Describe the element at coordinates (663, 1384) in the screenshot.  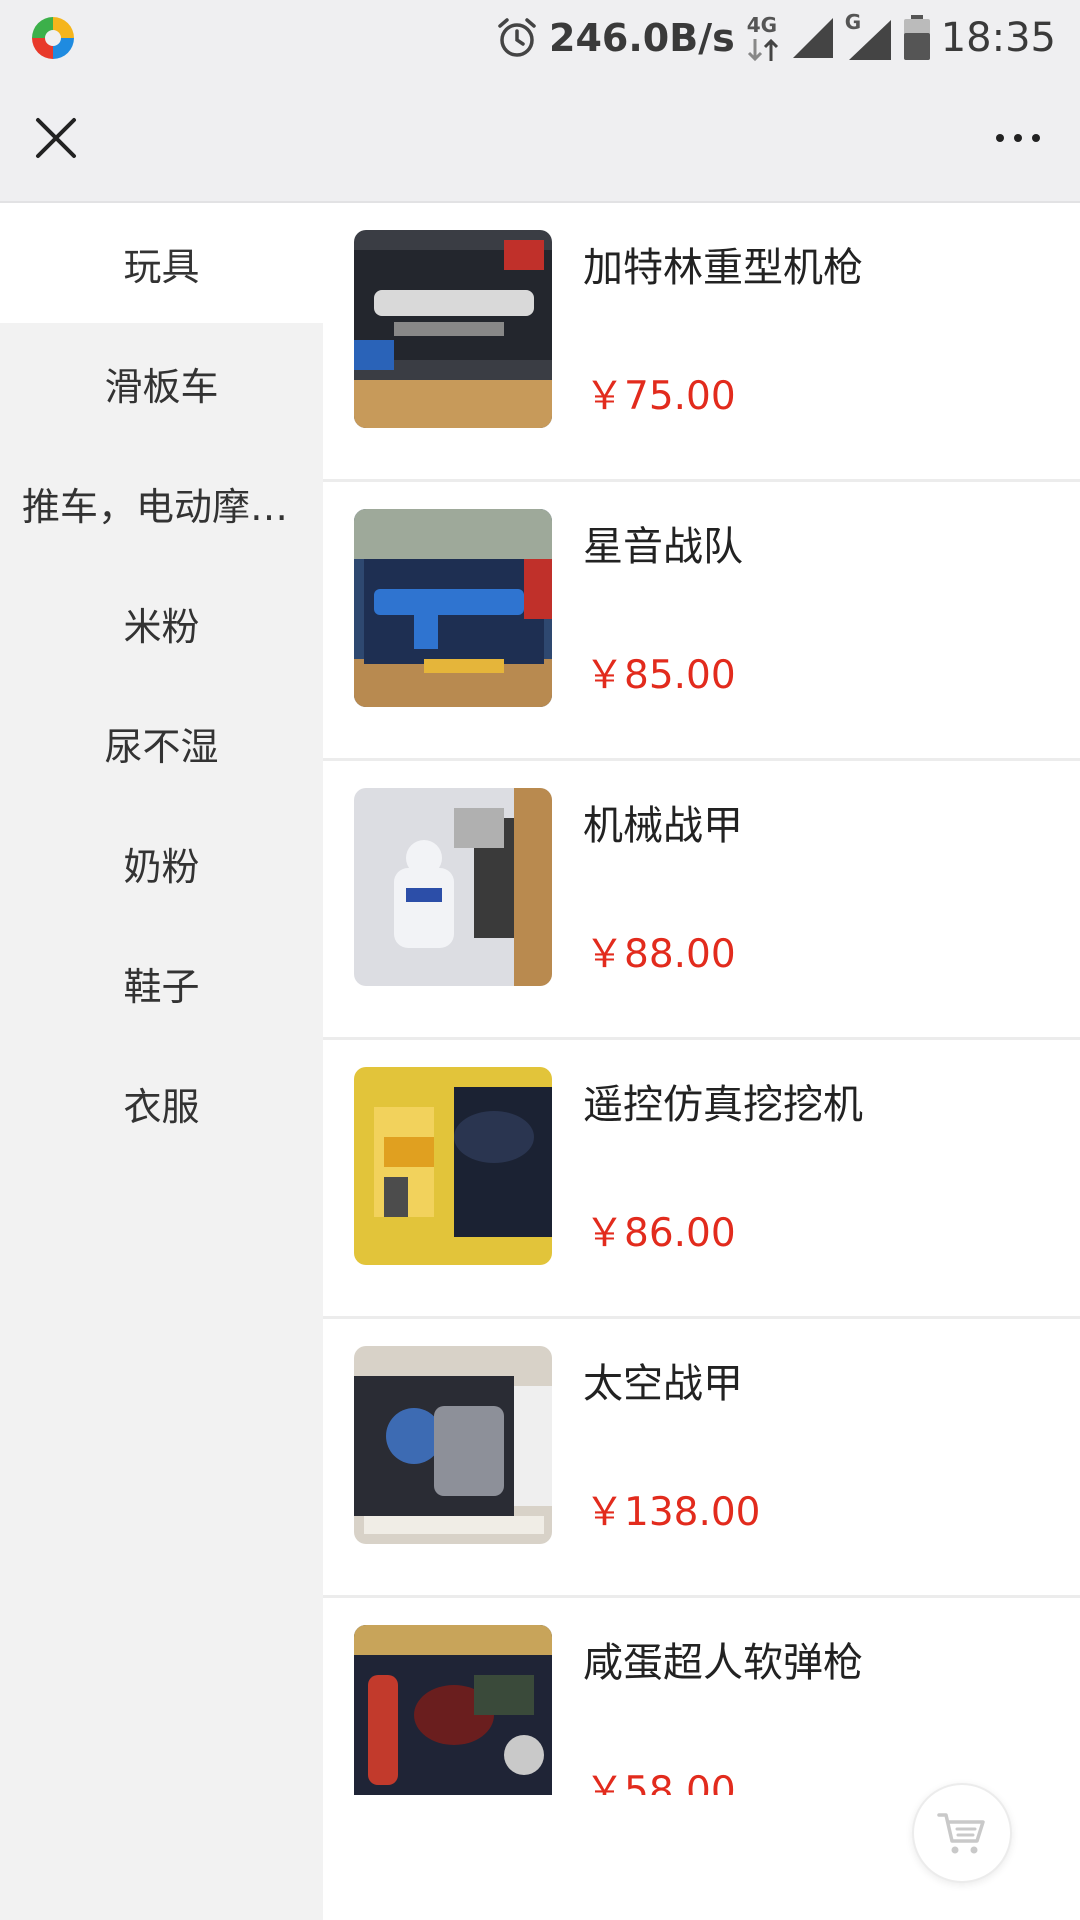
I see `product-name: 太空战甲` at that location.